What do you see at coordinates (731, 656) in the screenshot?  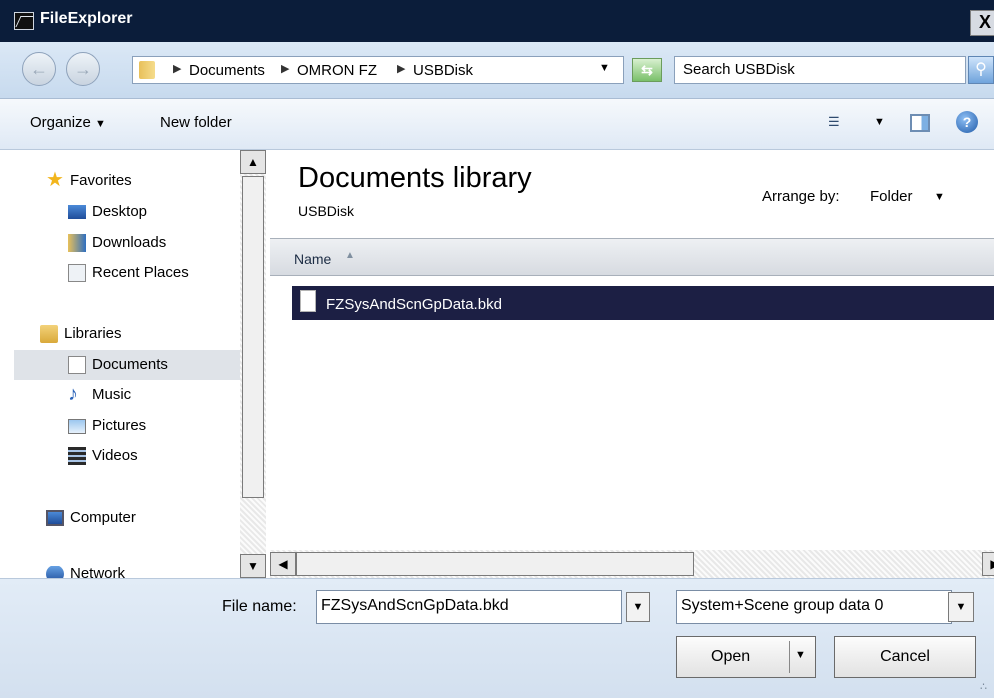 I see `open-button-label: Open` at bounding box center [731, 656].